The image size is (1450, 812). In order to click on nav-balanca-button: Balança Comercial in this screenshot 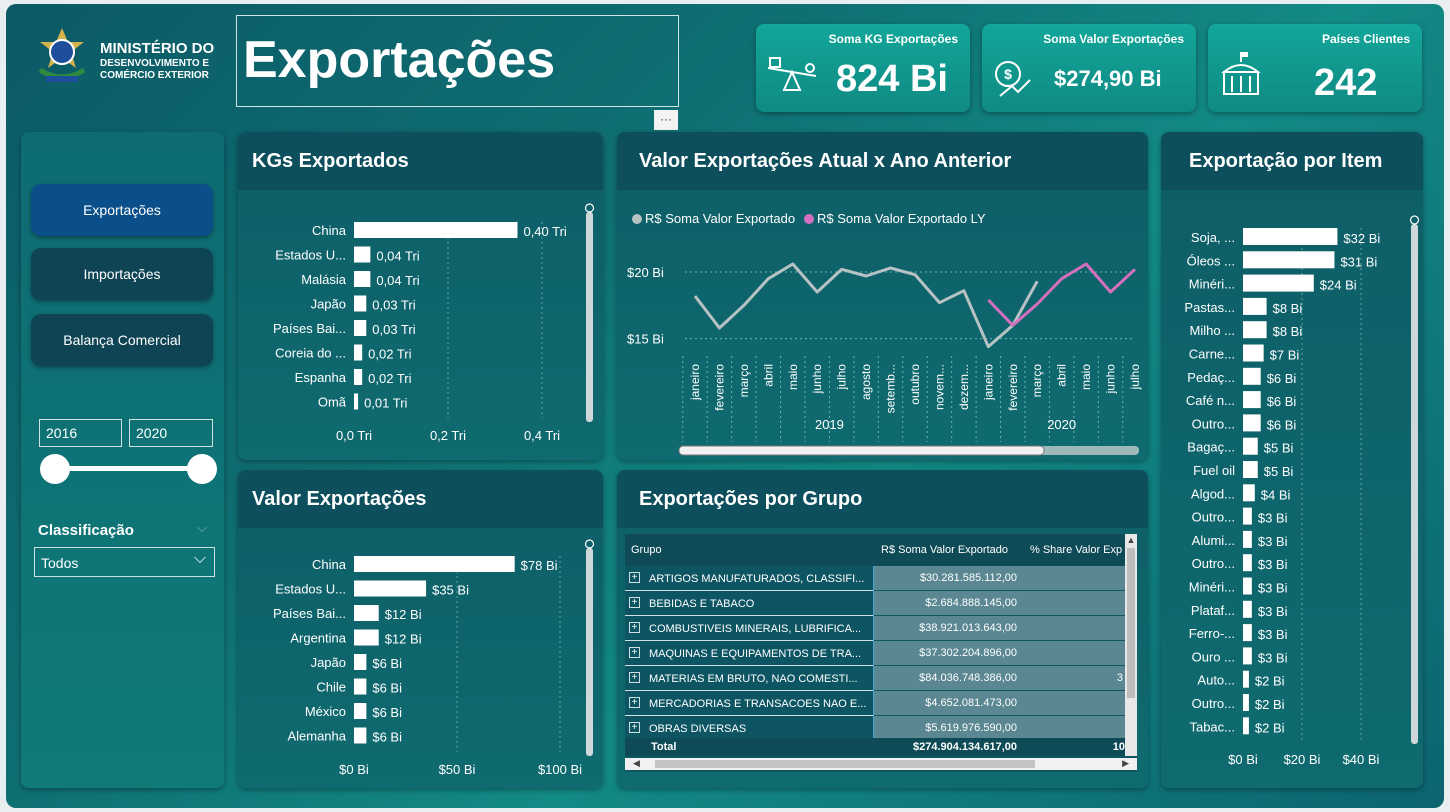, I will do `click(122, 340)`.